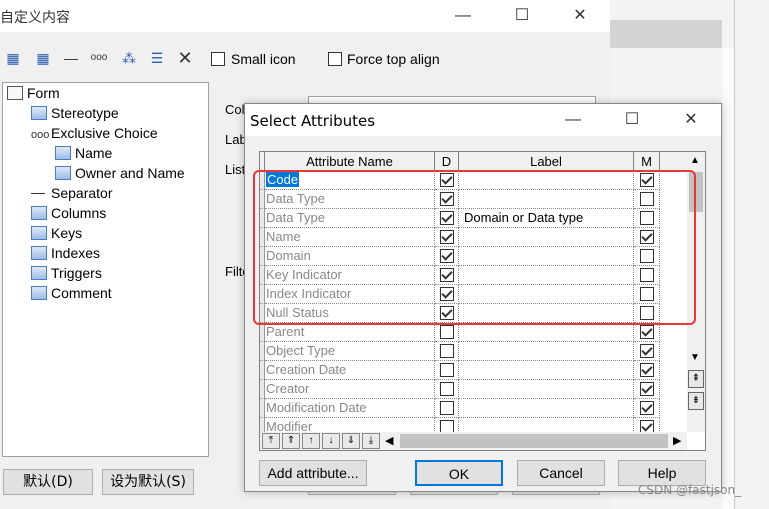 This screenshot has height=509, width=769. What do you see at coordinates (696, 401) in the screenshot?
I see `scroll-to-bottom-icon: ⇟` at bounding box center [696, 401].